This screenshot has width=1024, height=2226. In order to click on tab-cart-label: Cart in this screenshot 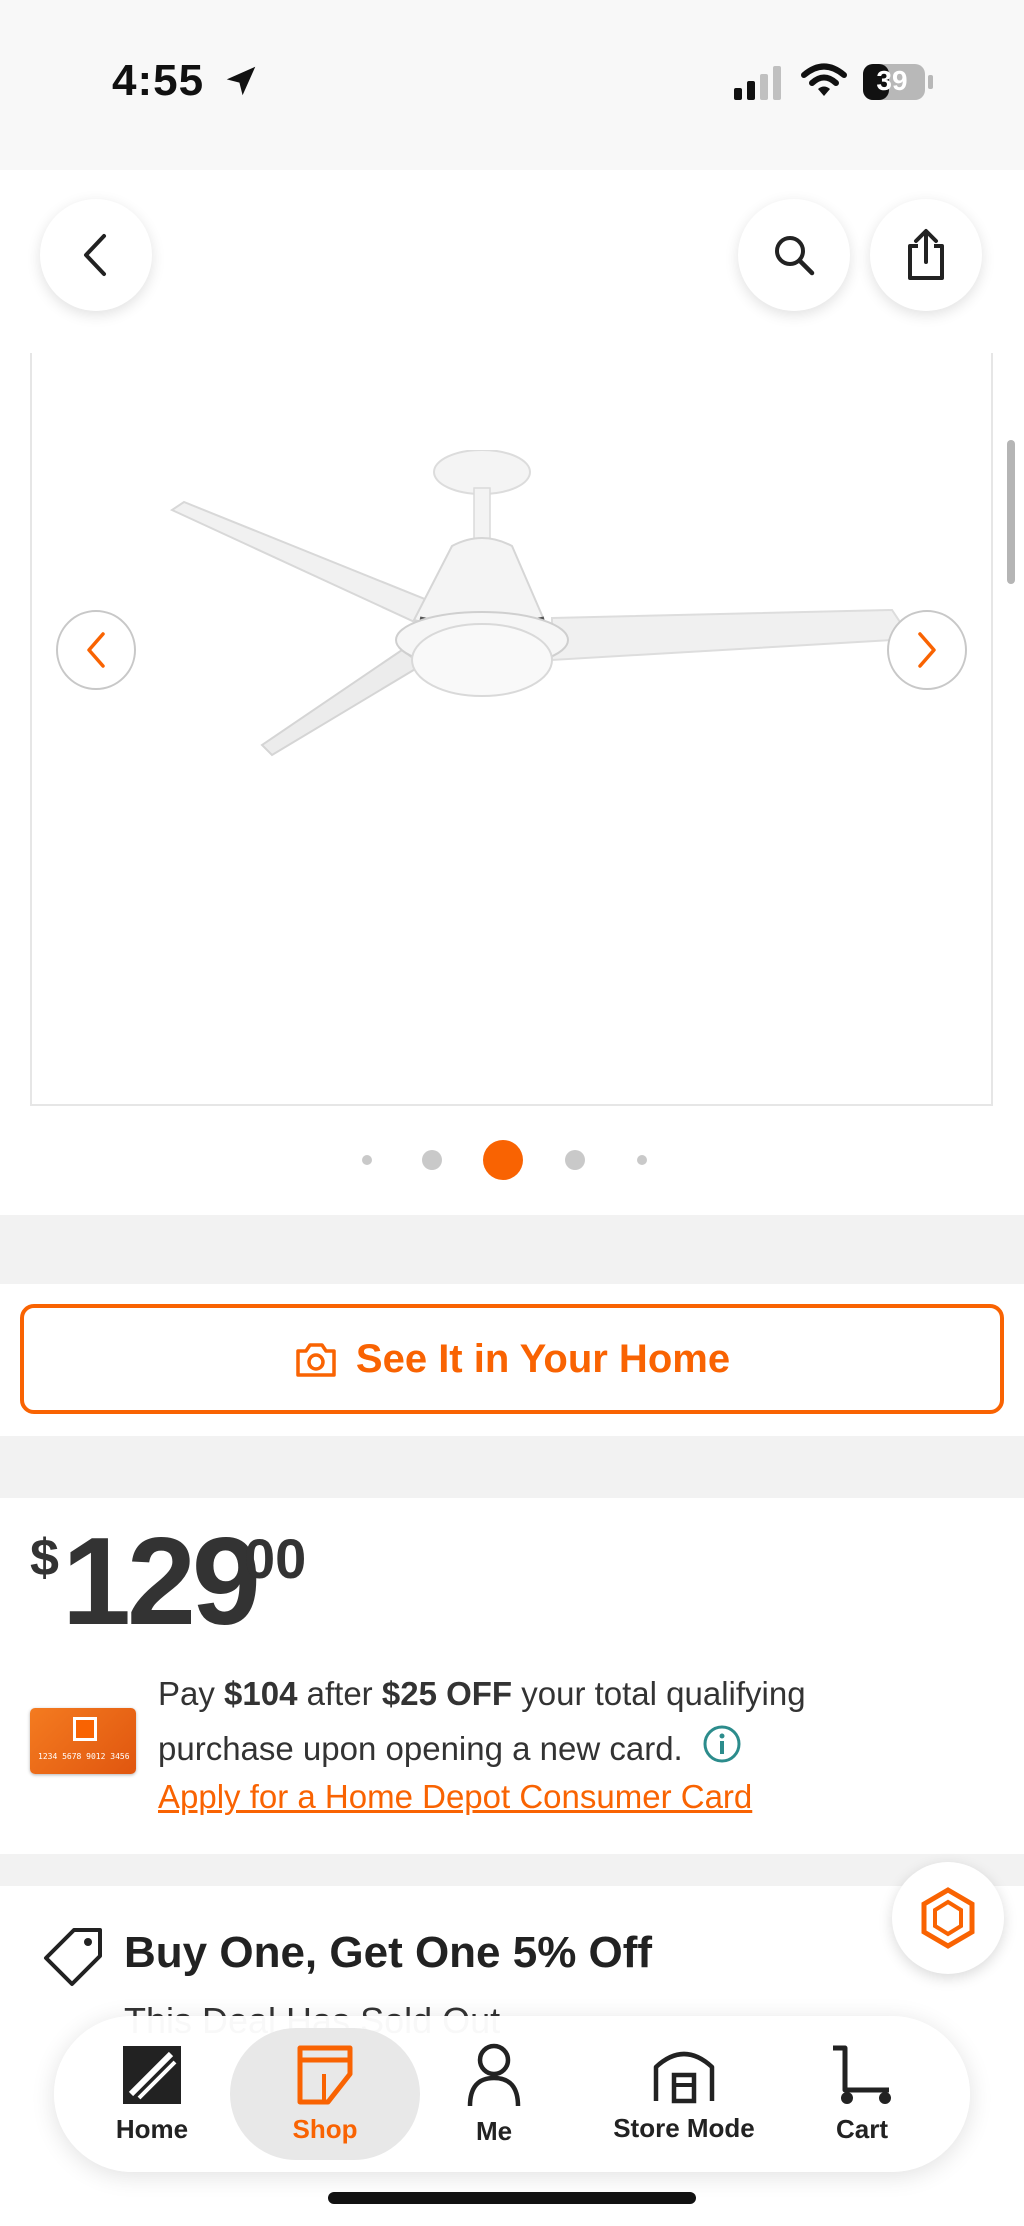, I will do `click(861, 2128)`.